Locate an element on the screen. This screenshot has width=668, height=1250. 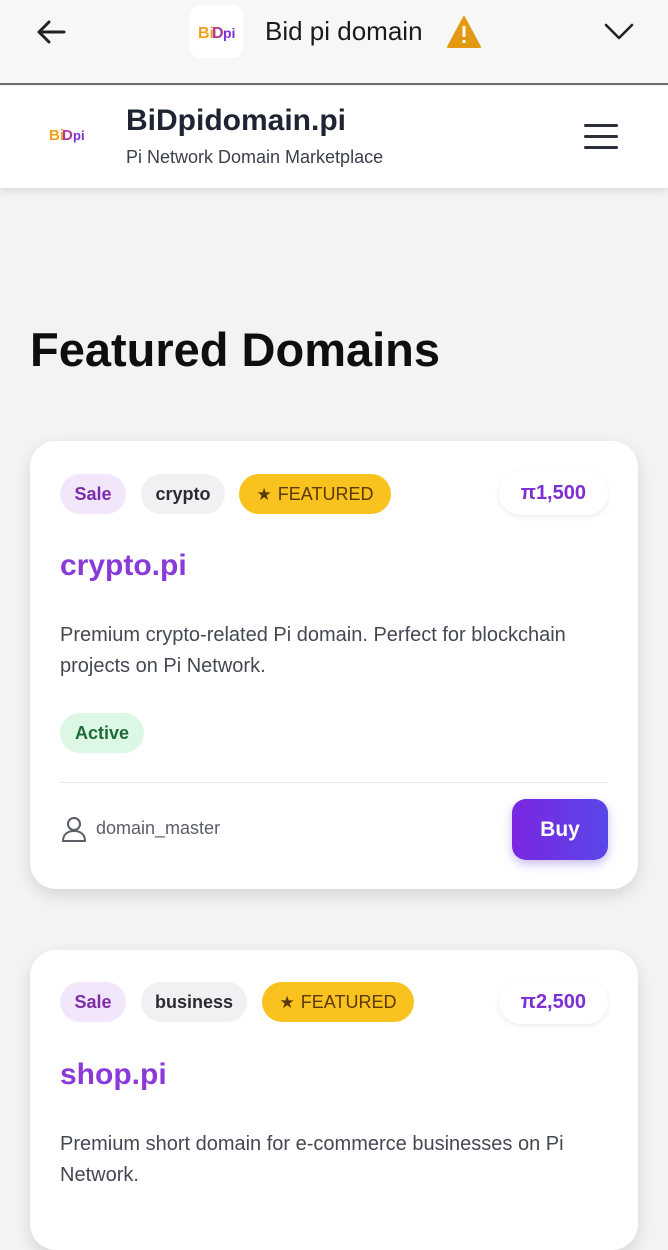
site-logo: Bi D pi is located at coordinates (69, 135).